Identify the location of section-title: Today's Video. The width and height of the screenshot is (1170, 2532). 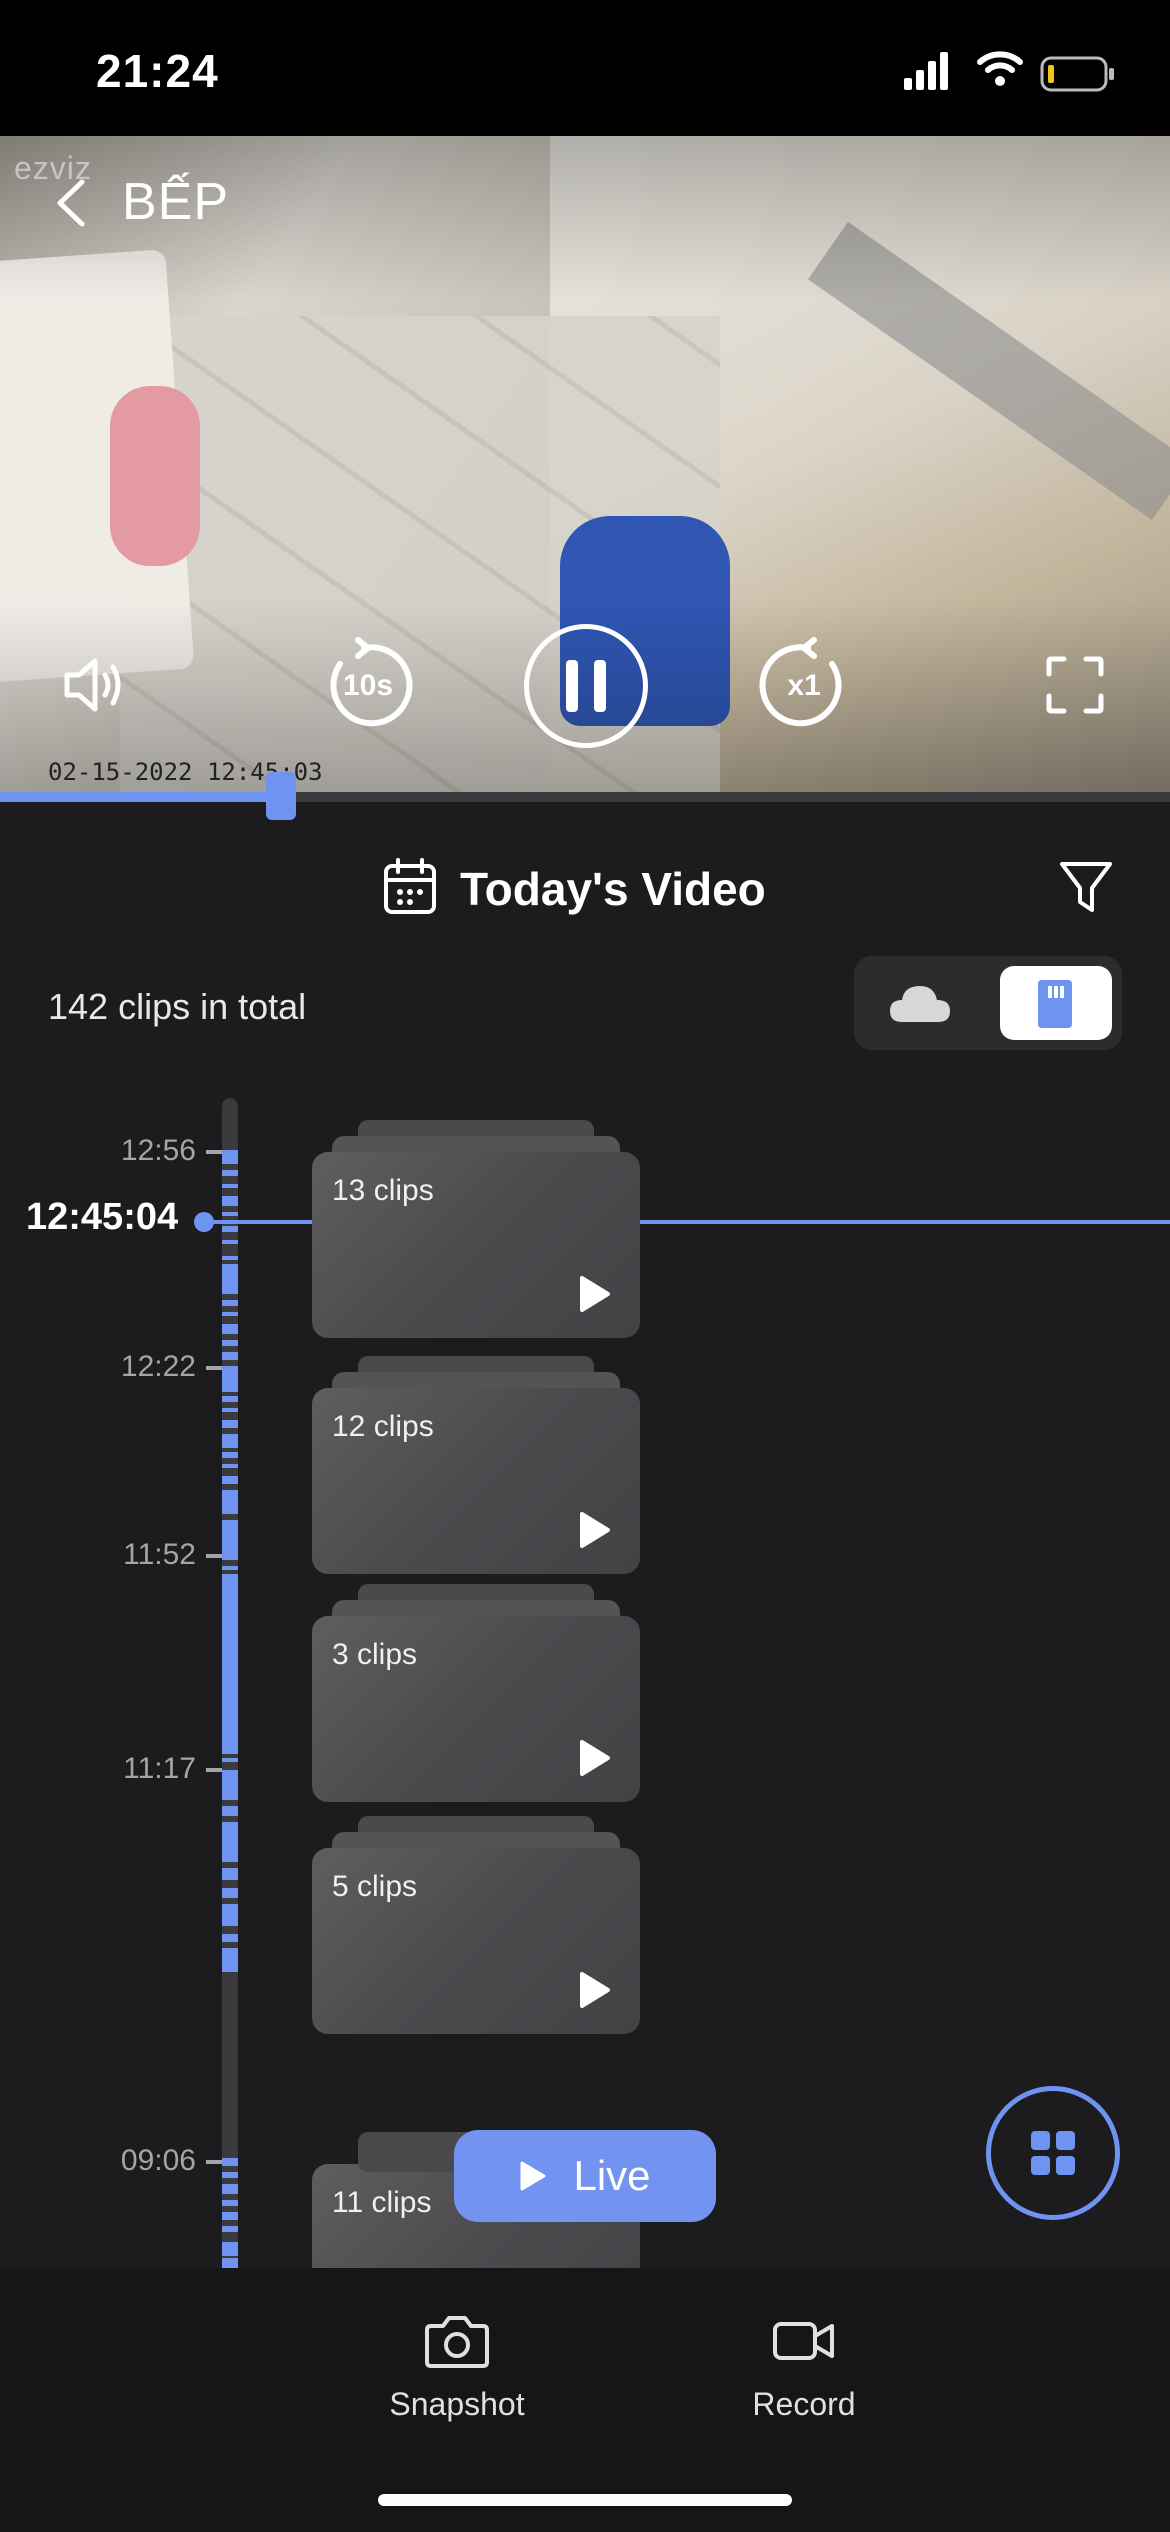
(613, 889).